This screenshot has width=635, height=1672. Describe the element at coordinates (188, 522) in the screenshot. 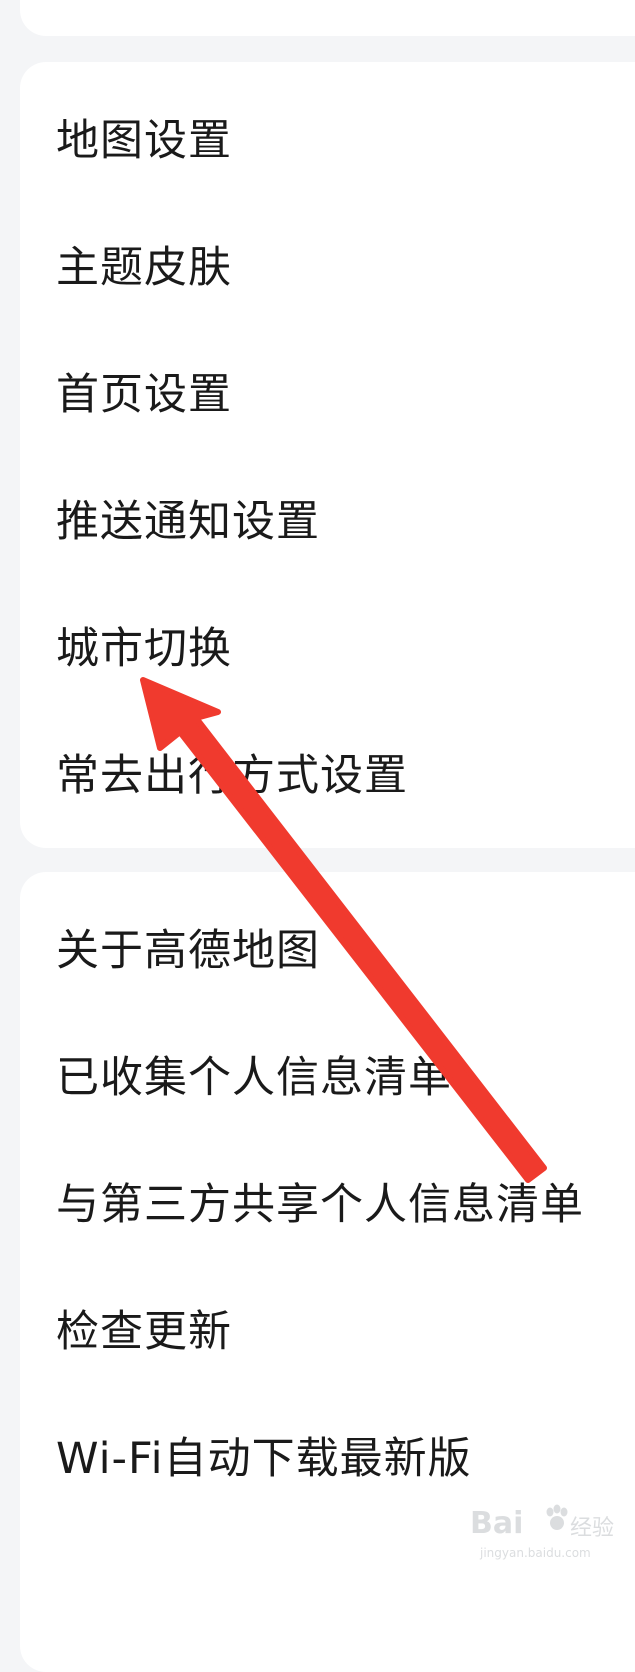

I see `settings-item-label: 推送通知设置` at that location.